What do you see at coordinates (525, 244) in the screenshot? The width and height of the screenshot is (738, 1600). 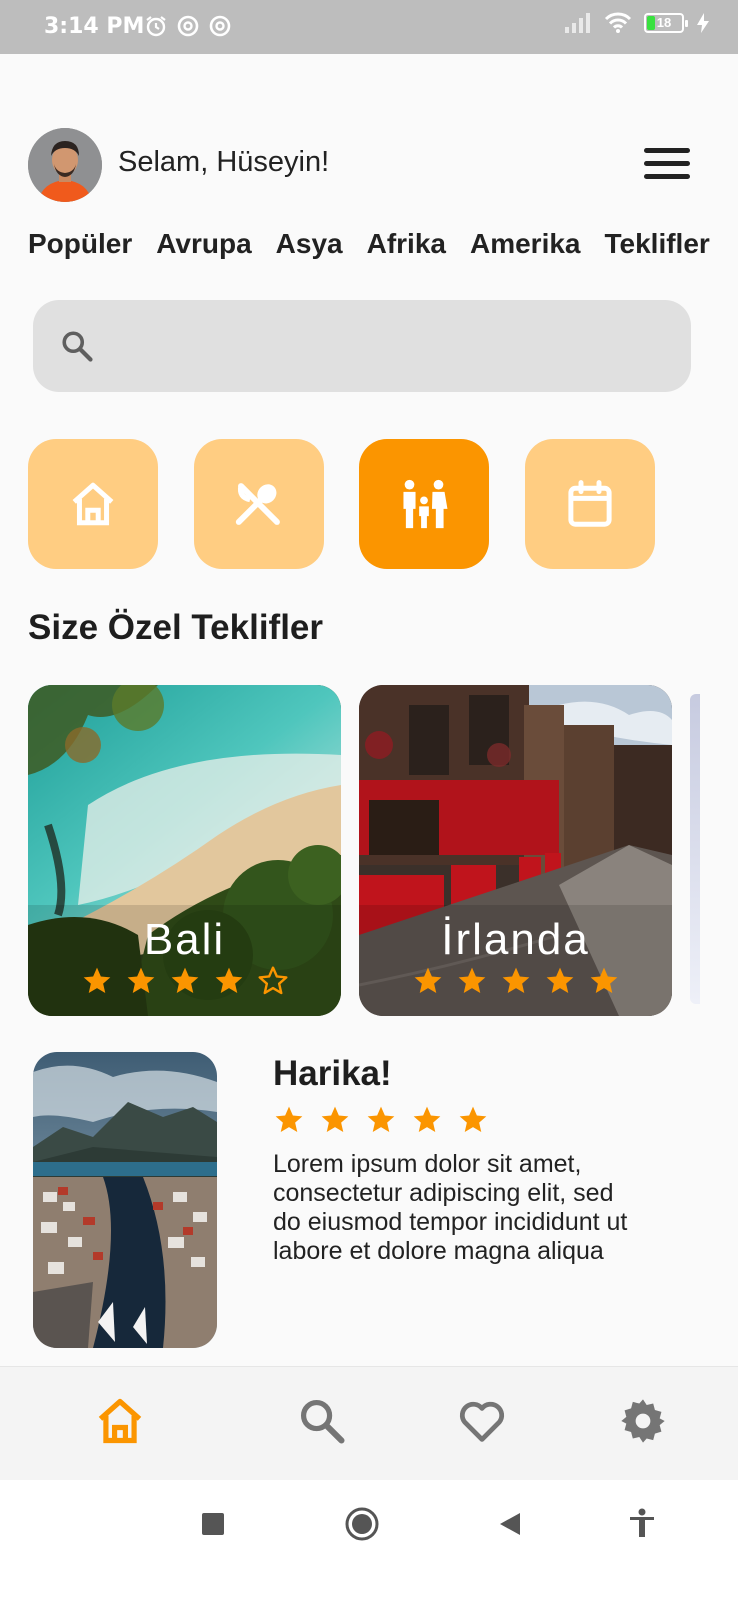 I see `tab-amerika: Amerika` at bounding box center [525, 244].